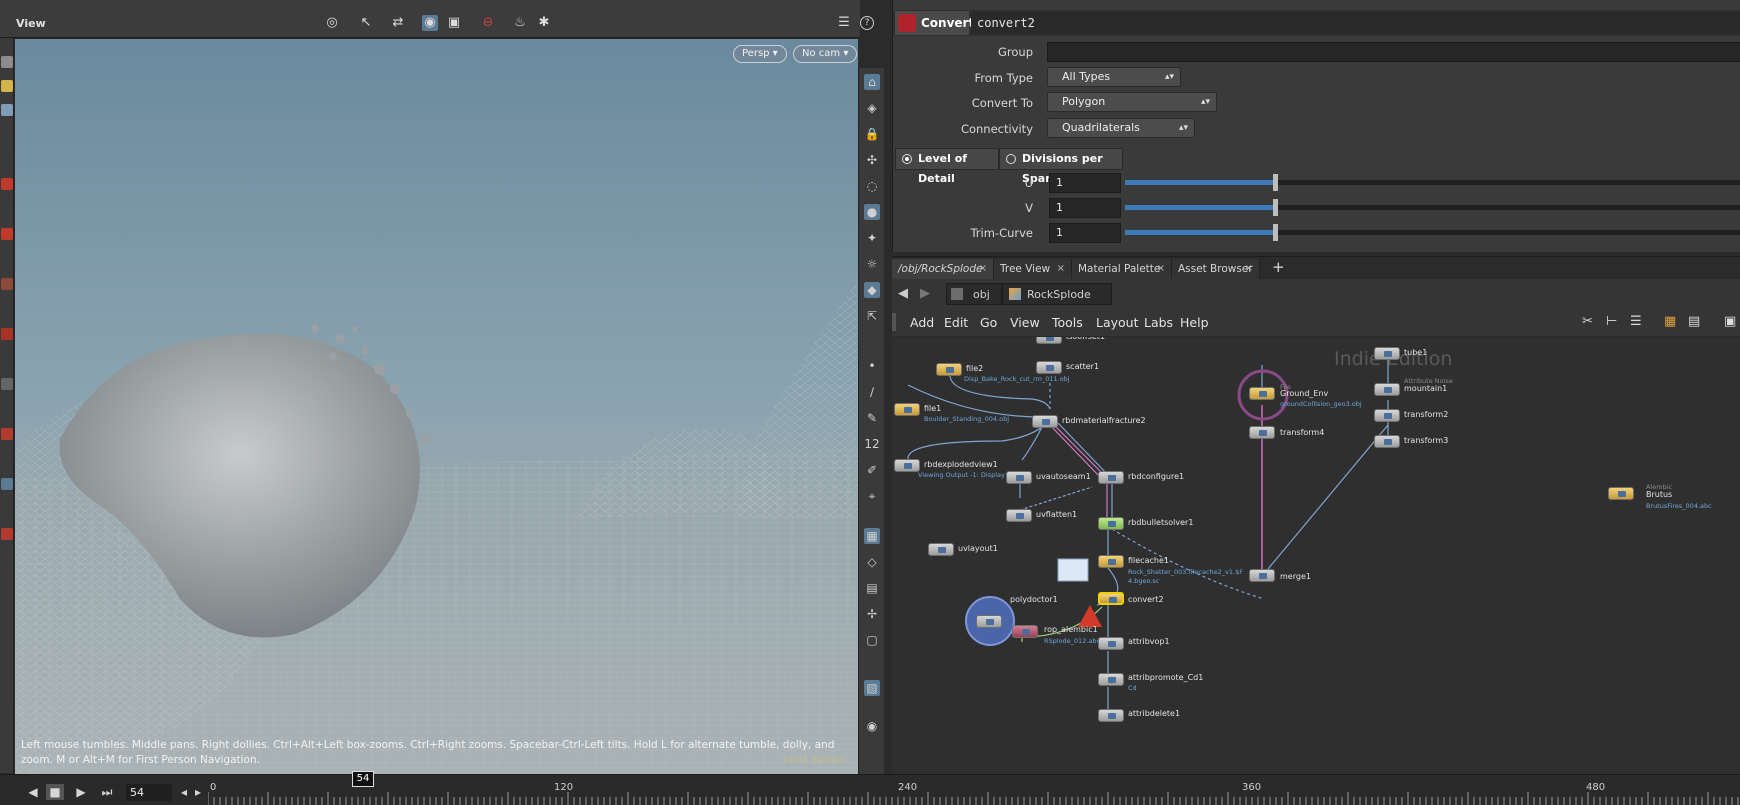 This screenshot has height=805, width=1740. I want to click on v-slider, so click(1432, 207).